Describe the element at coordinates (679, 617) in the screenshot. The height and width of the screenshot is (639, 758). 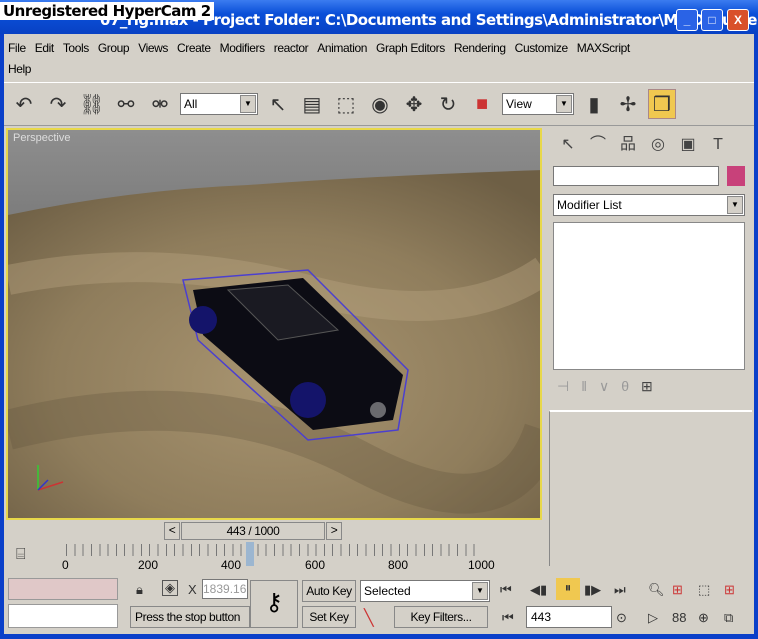
I see `pan-icon: 88` at that location.